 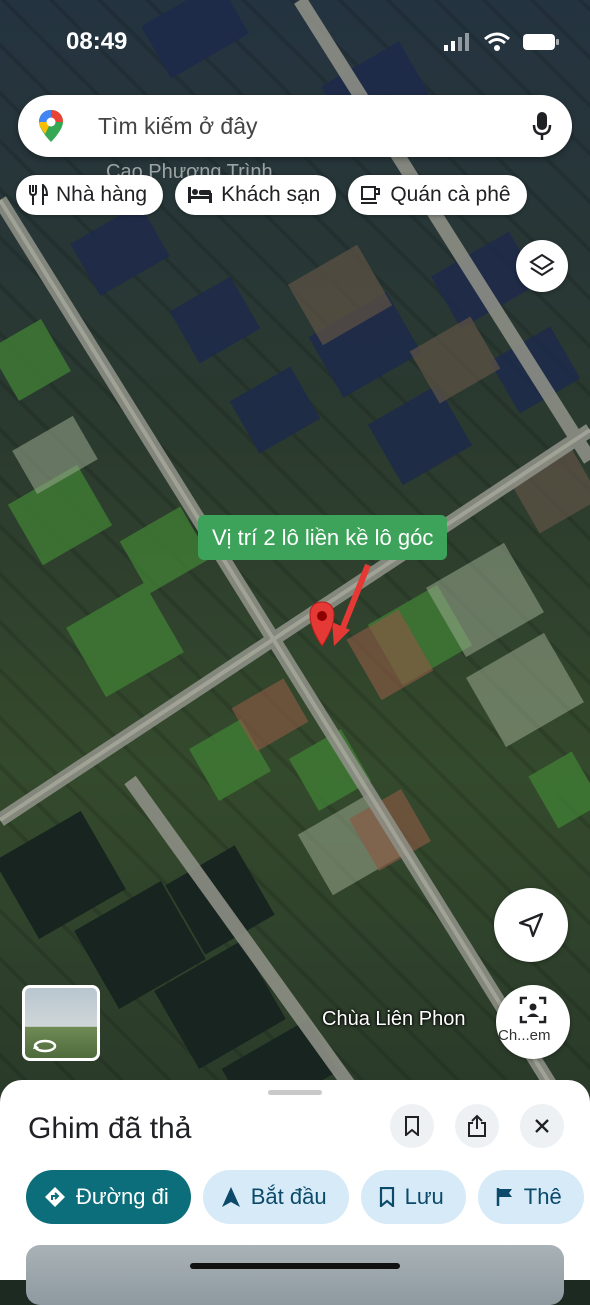 What do you see at coordinates (533, 1010) in the screenshot?
I see `street-view-icon` at bounding box center [533, 1010].